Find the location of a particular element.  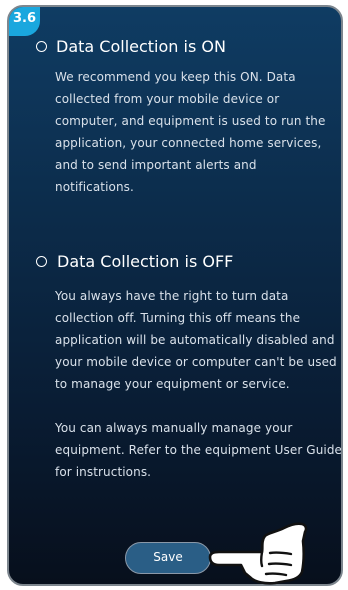

step-number-badge: 3.6 is located at coordinates (24, 21).